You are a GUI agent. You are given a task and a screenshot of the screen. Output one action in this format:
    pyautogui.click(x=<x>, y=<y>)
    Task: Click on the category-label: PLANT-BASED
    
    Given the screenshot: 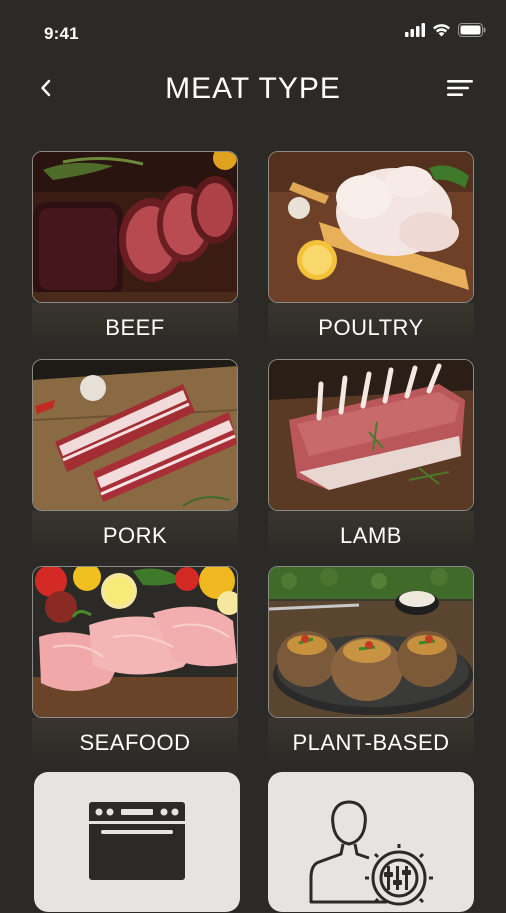 What is the action you would take?
    pyautogui.click(x=371, y=742)
    